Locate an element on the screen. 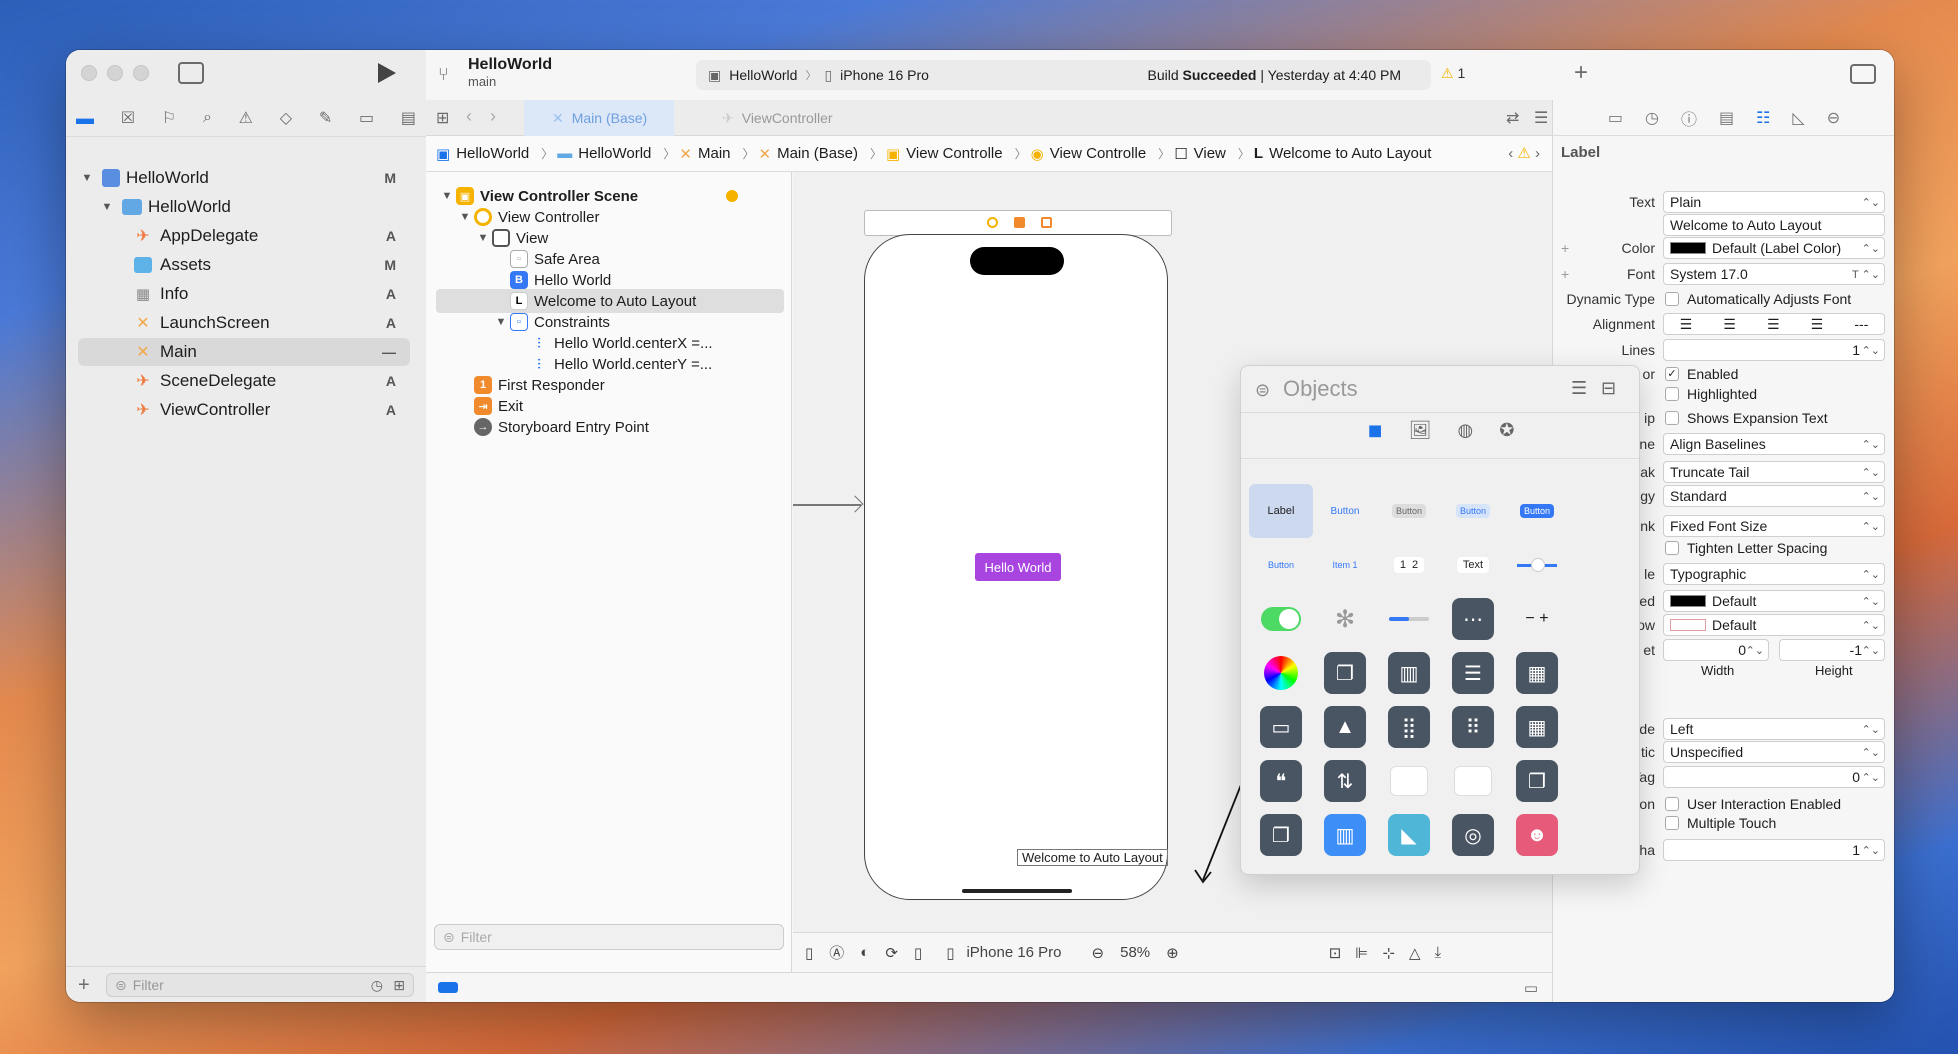 Image resolution: width=1958 pixels, height=1054 pixels. minimize-window-button is located at coordinates (115, 73).